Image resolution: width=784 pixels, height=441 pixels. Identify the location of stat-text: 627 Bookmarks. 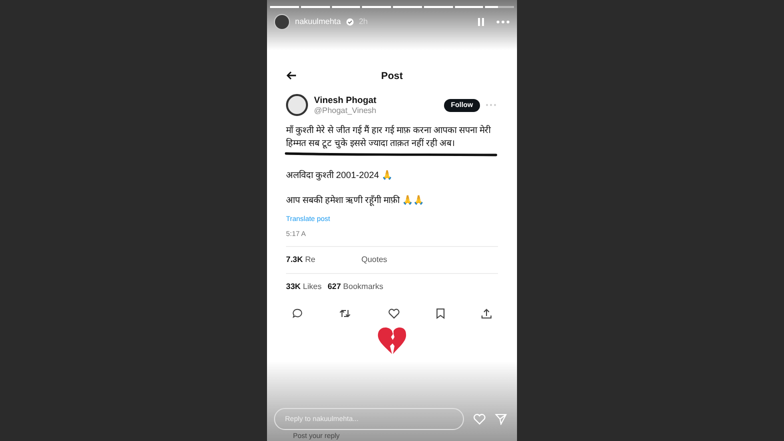
(356, 287).